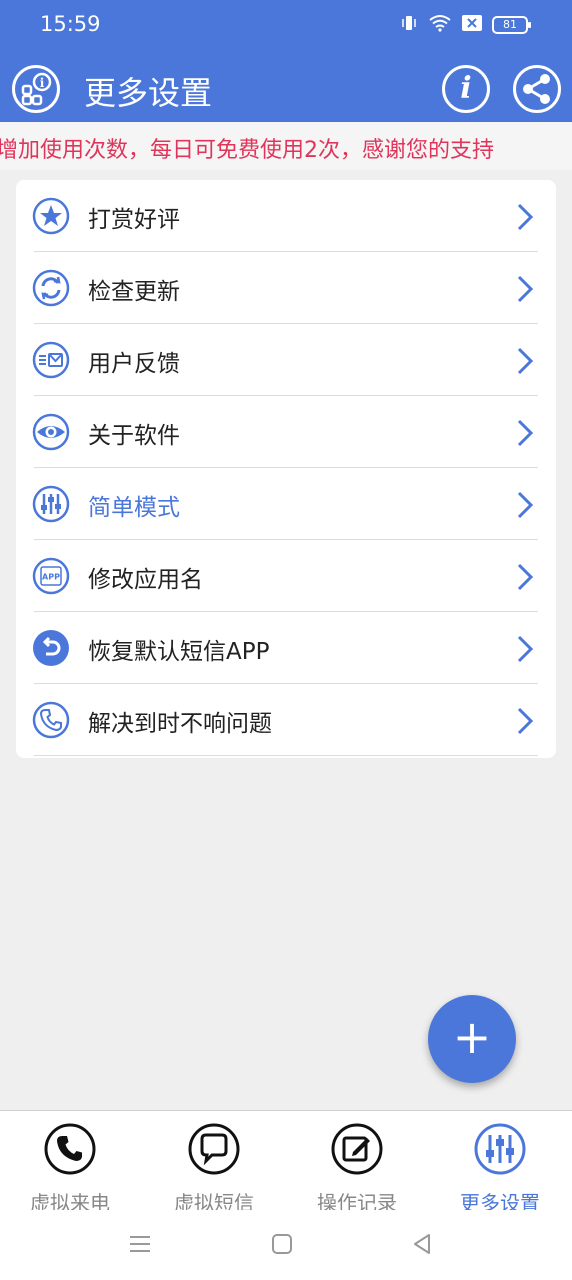 The height and width of the screenshot is (1280, 572). Describe the element at coordinates (409, 25) in the screenshot. I see `vibrate-icon` at that location.